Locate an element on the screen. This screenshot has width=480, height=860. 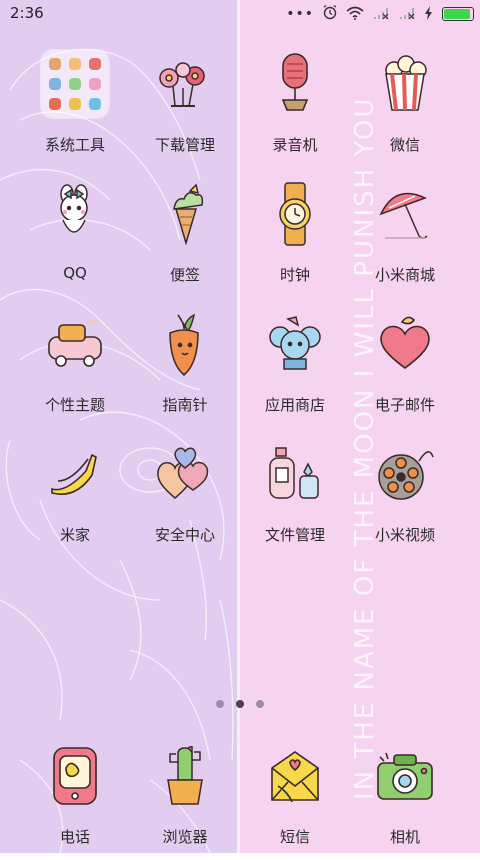
app-folder: 系统工具 is located at coordinates (75, 108).